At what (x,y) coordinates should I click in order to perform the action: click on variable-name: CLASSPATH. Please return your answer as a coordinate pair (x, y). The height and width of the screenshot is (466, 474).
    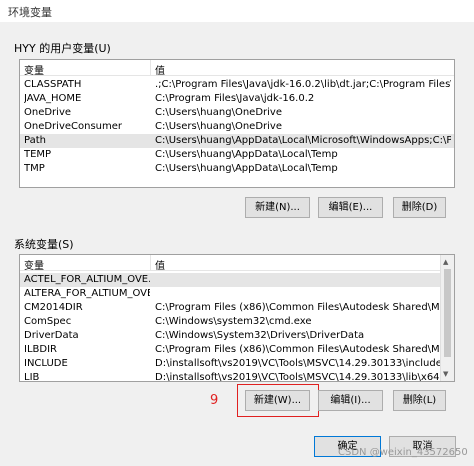
    Looking at the image, I should click on (53, 84).